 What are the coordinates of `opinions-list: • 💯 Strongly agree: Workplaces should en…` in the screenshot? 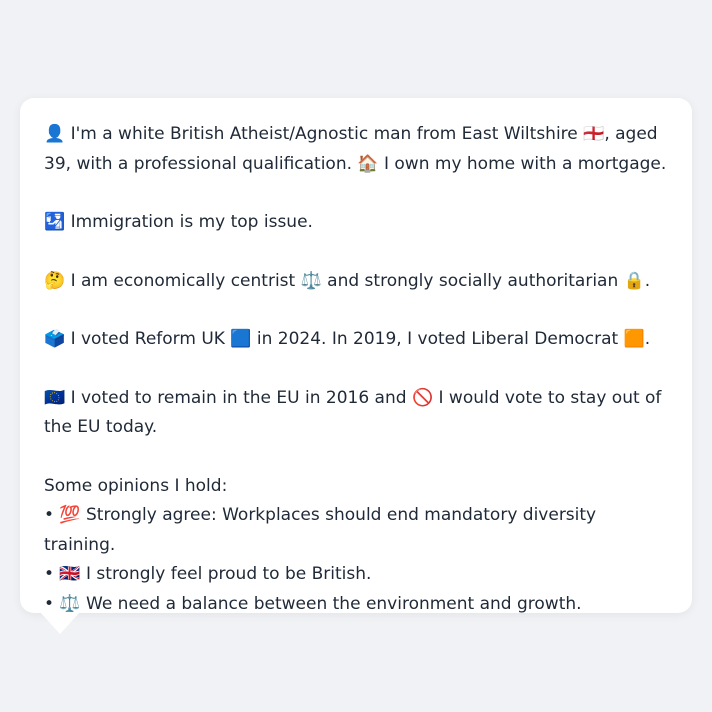 It's located at (356, 560).